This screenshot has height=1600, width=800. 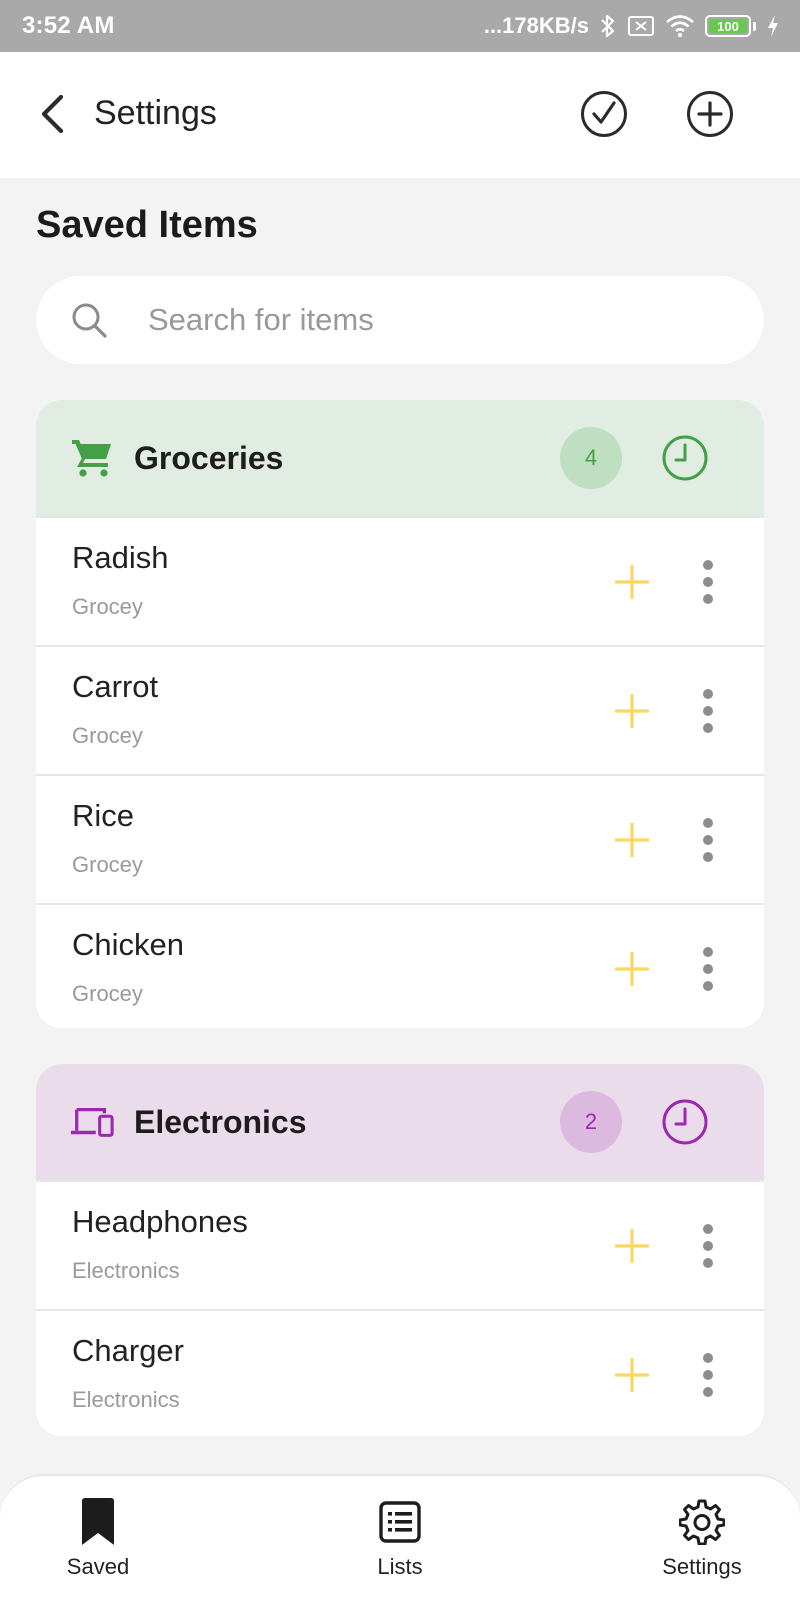 What do you see at coordinates (128, 1350) in the screenshot?
I see `item-name: Charger` at bounding box center [128, 1350].